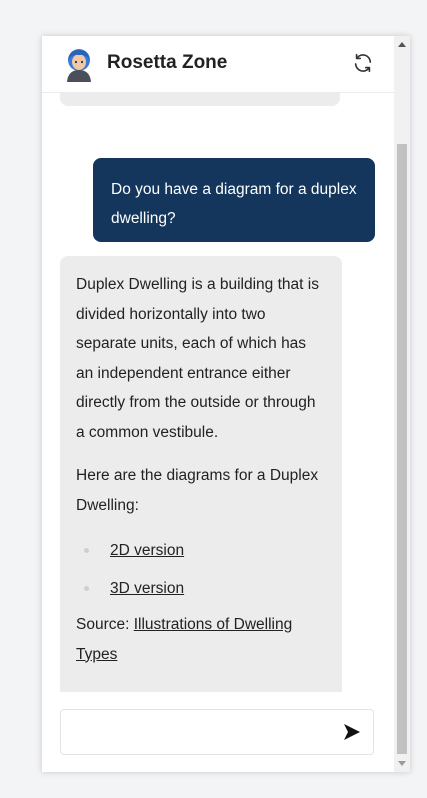 This screenshot has height=798, width=427. I want to click on scrollbar, so click(402, 404).